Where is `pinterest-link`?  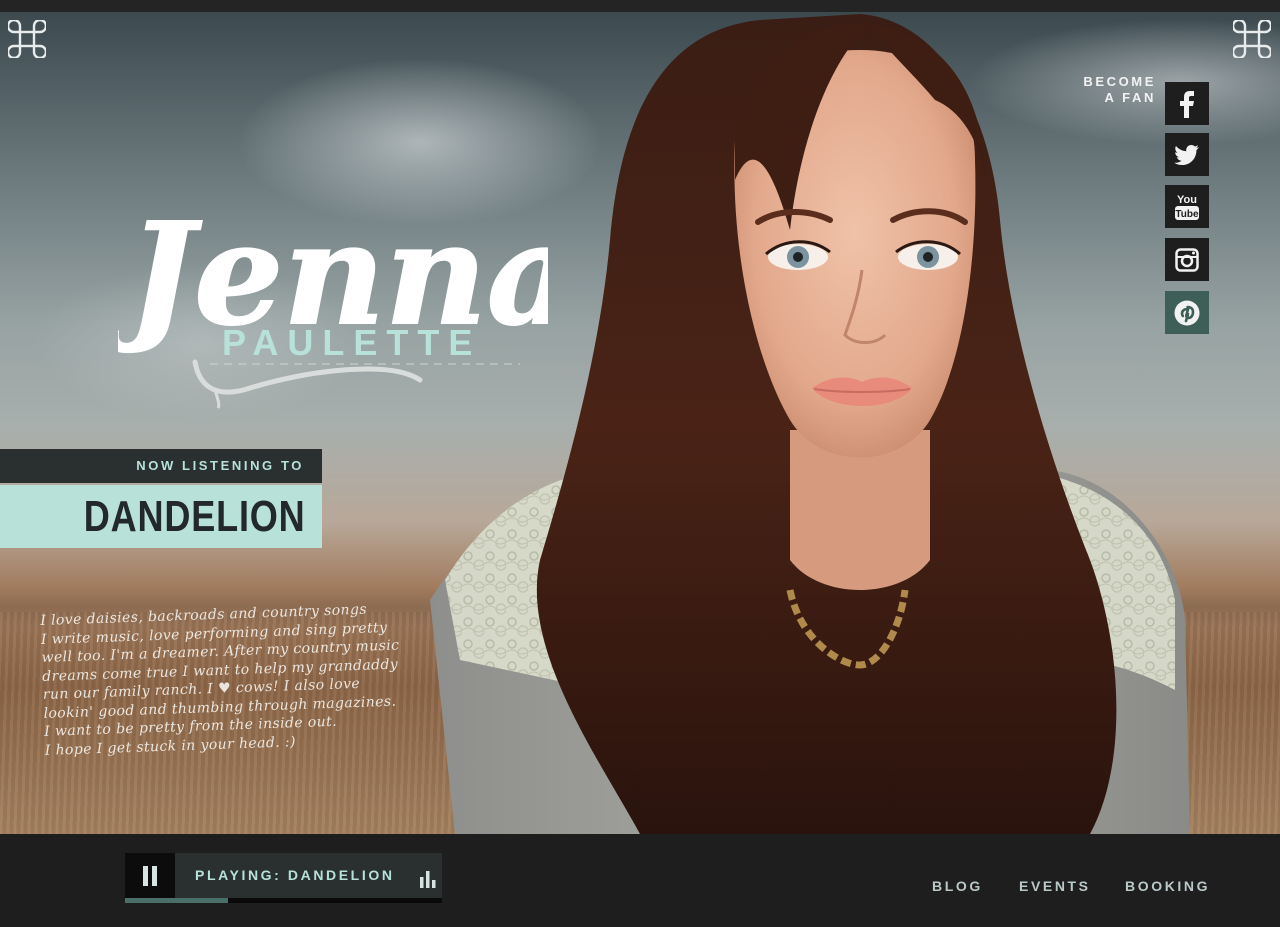
pinterest-link is located at coordinates (1187, 312).